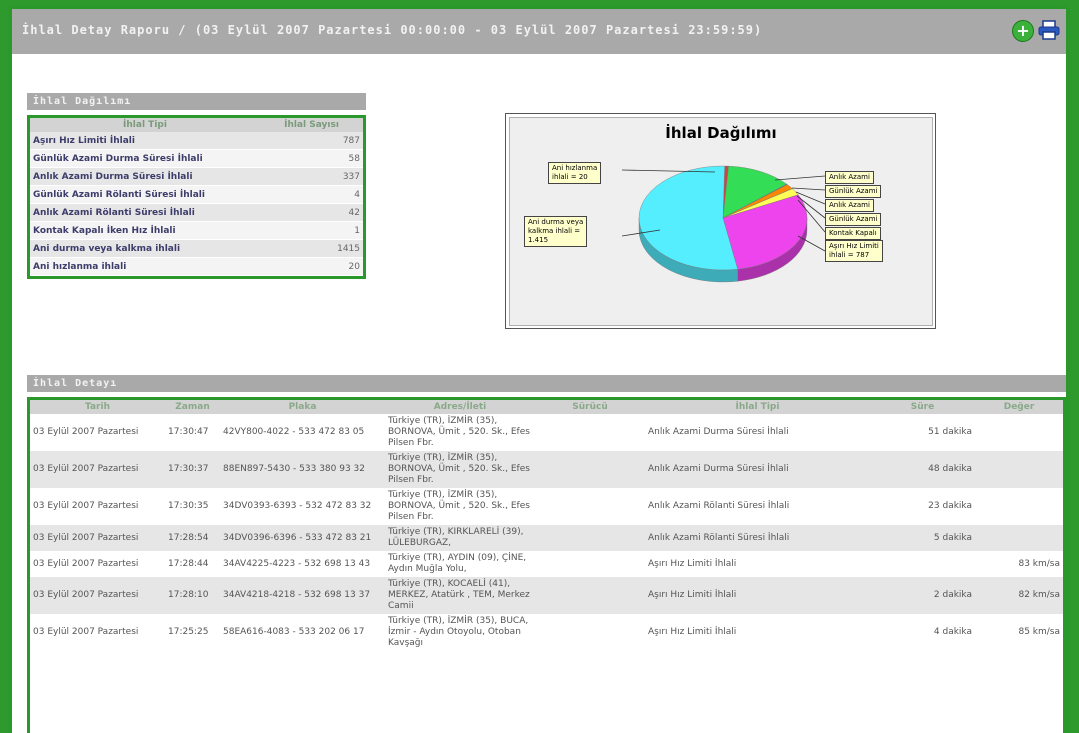 This screenshot has width=1079, height=733. I want to click on detail-col-header: Süre, so click(922, 407).